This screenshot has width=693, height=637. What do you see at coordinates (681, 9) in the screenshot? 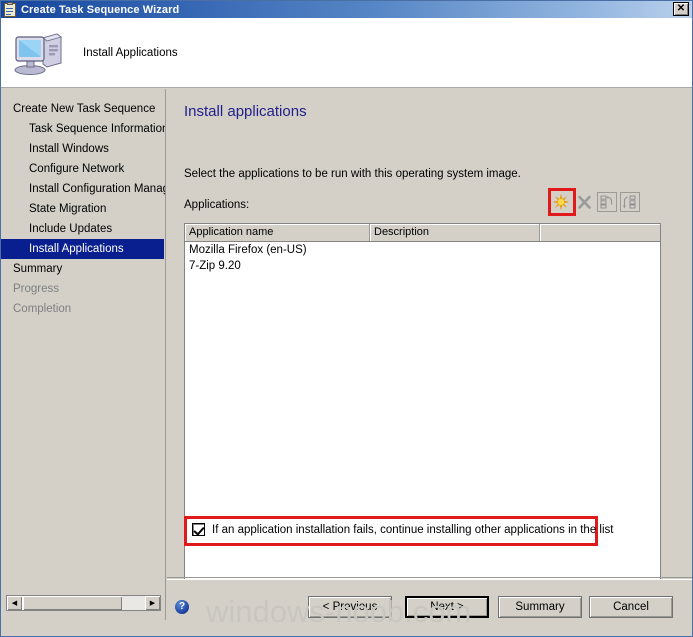
I see `close-icon: ✕` at bounding box center [681, 9].